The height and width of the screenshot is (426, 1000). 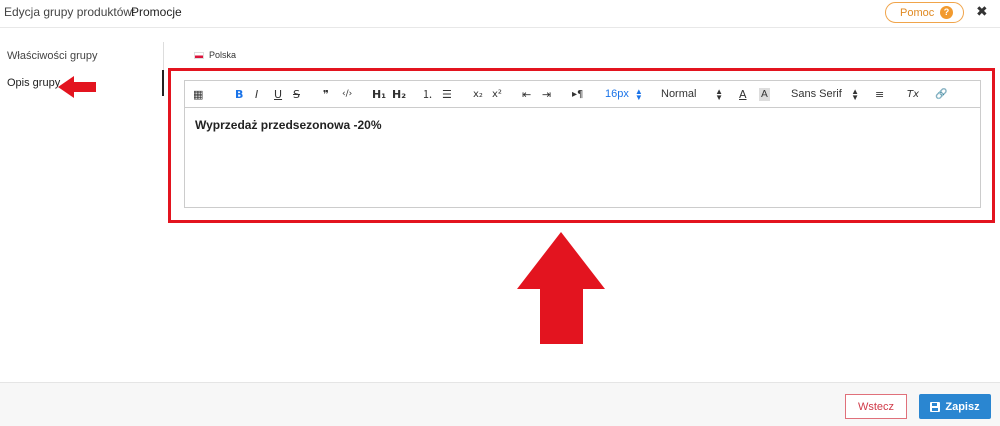 I want to click on font-size-select: 16px ▲ ▼, so click(x=624, y=94).